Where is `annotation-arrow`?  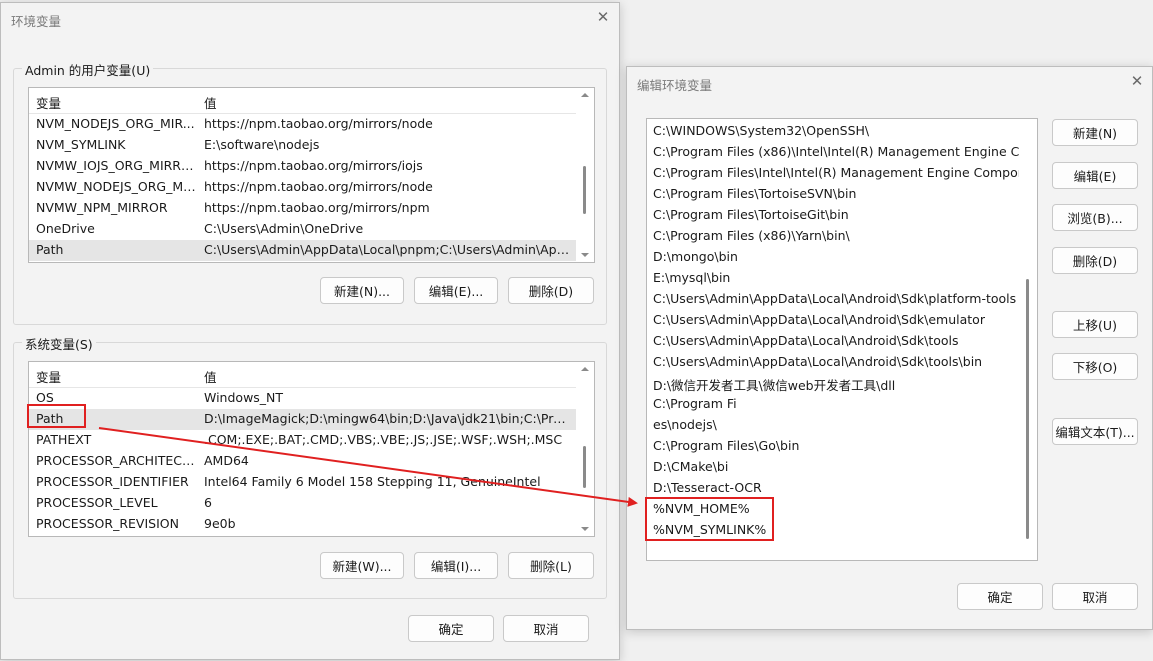
annotation-arrow is located at coordinates (368, 467).